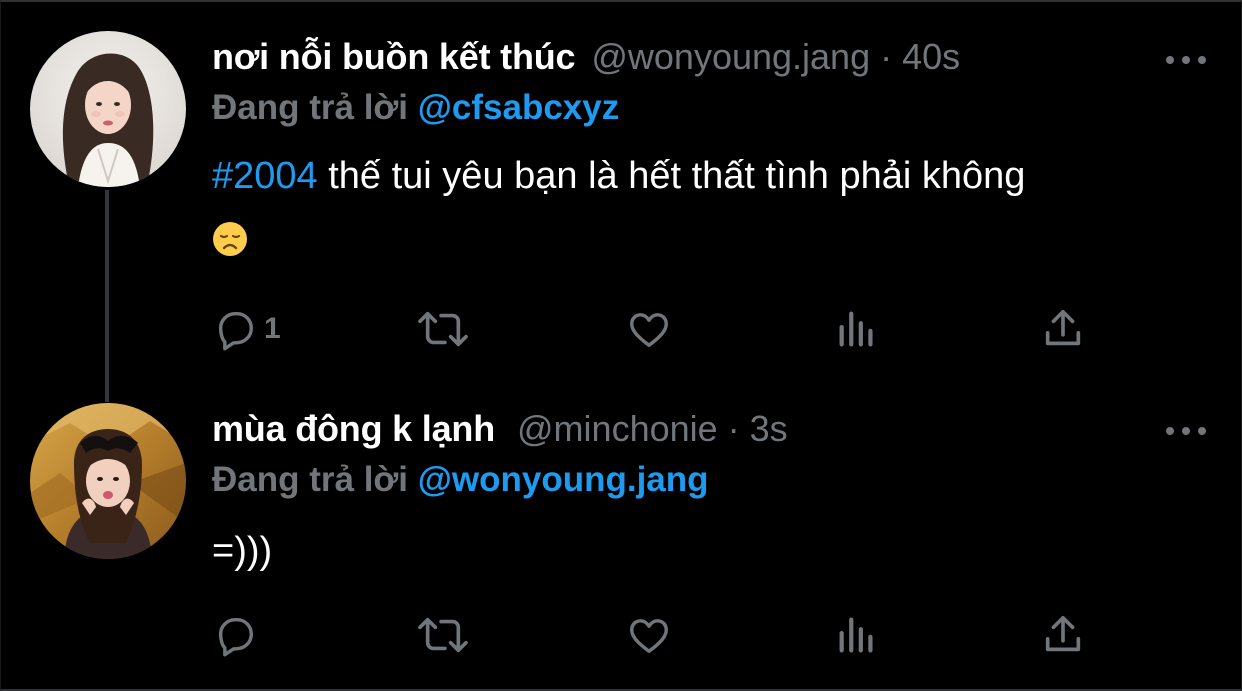 This screenshot has width=1242, height=691. I want to click on user-handle: @minchonie, so click(617, 429).